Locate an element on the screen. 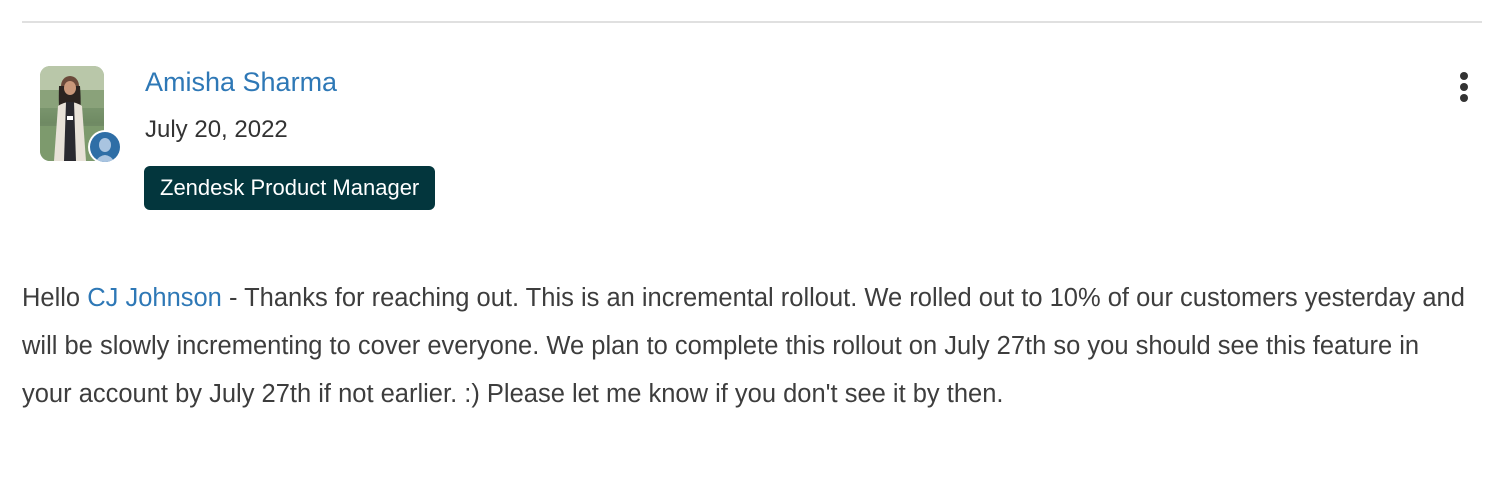 The width and height of the screenshot is (1490, 494). vertical-ellipsis-icon is located at coordinates (1464, 87).